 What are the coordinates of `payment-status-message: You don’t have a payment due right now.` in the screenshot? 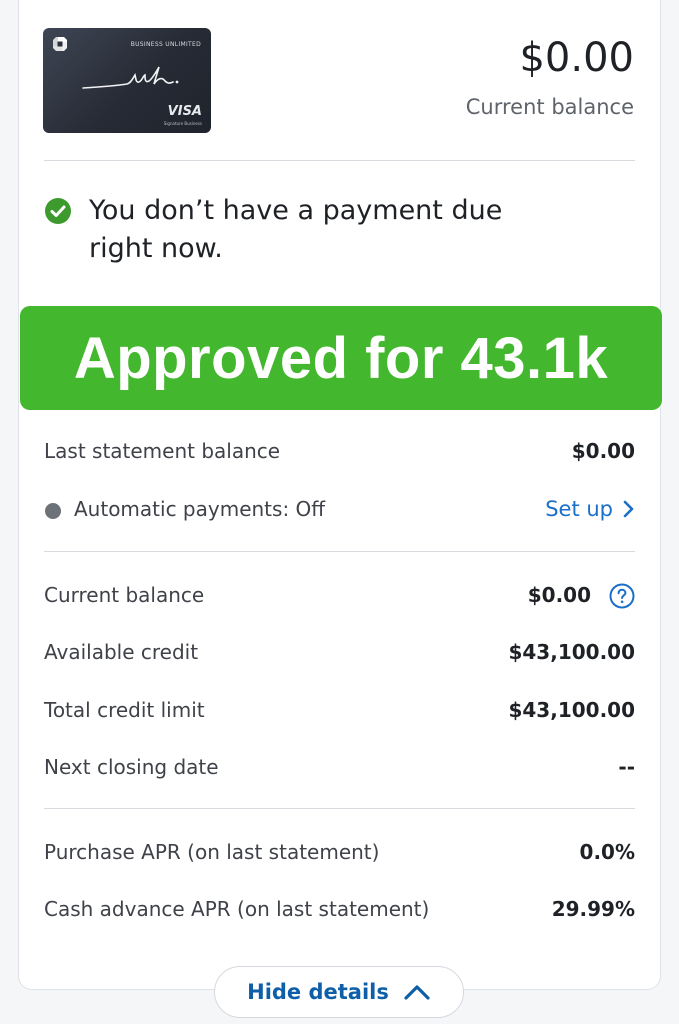 It's located at (296, 229).